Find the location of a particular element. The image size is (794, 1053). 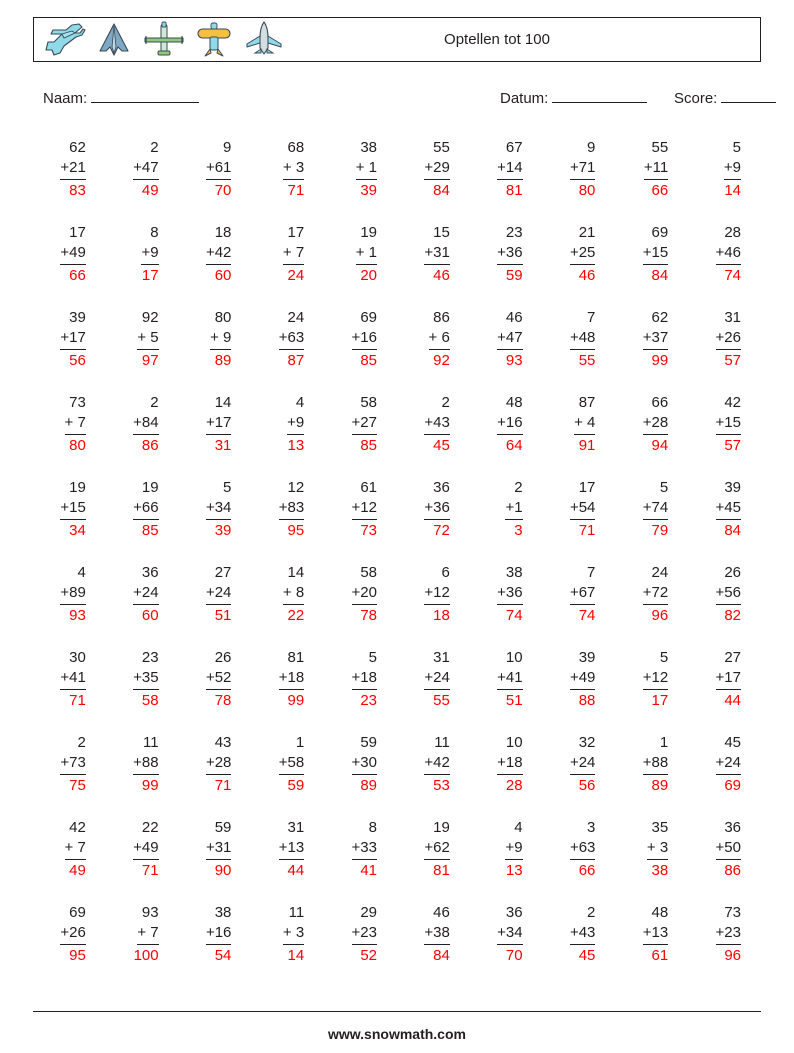

answer-value: 92 is located at coordinates (441, 360).